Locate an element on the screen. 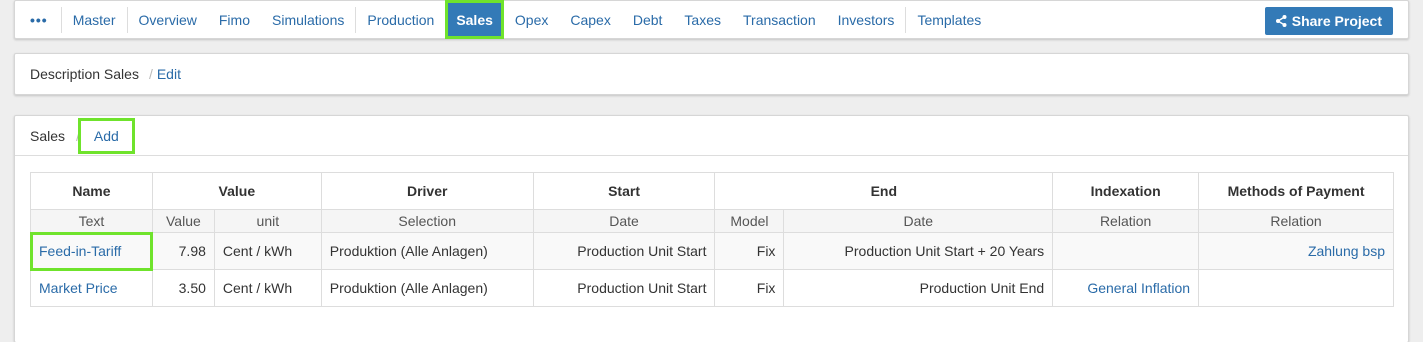 The image size is (1423, 342). nav-taxes: Taxes is located at coordinates (702, 19).